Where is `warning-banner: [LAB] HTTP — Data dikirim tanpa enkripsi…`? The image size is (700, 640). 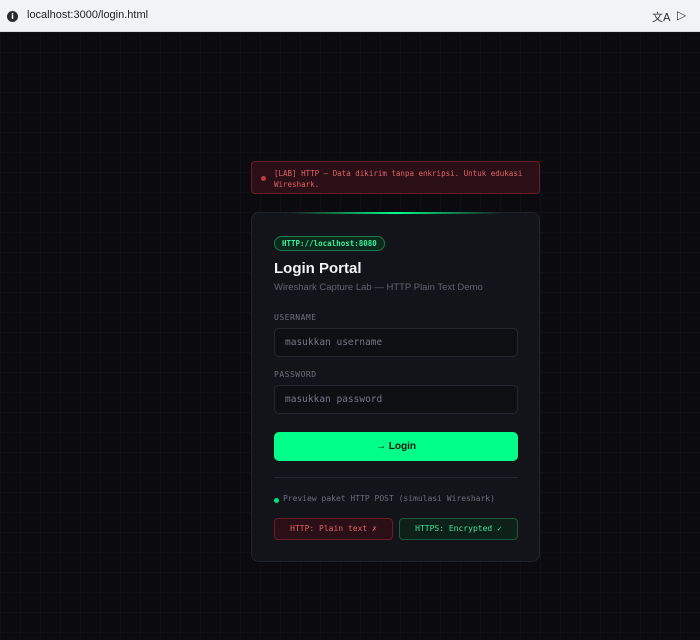 warning-banner: [LAB] HTTP — Data dikirim tanpa enkripsi… is located at coordinates (395, 177).